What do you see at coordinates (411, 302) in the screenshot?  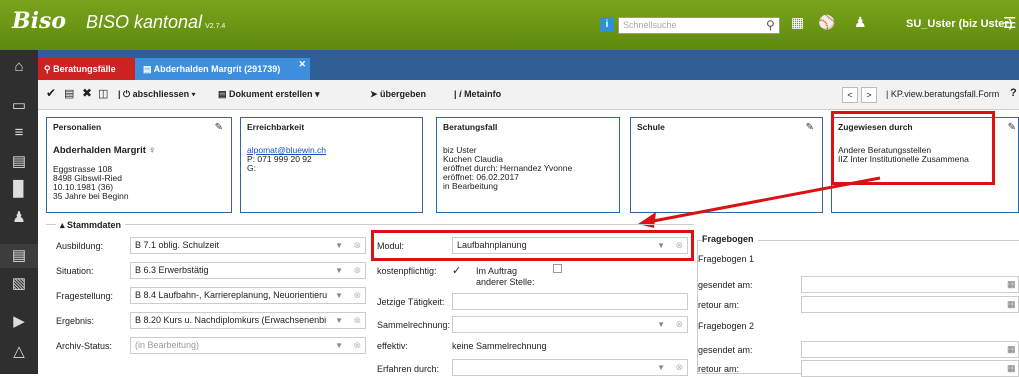 I see `taetigkeit-label: Jetzige Tätigkeit:` at bounding box center [411, 302].